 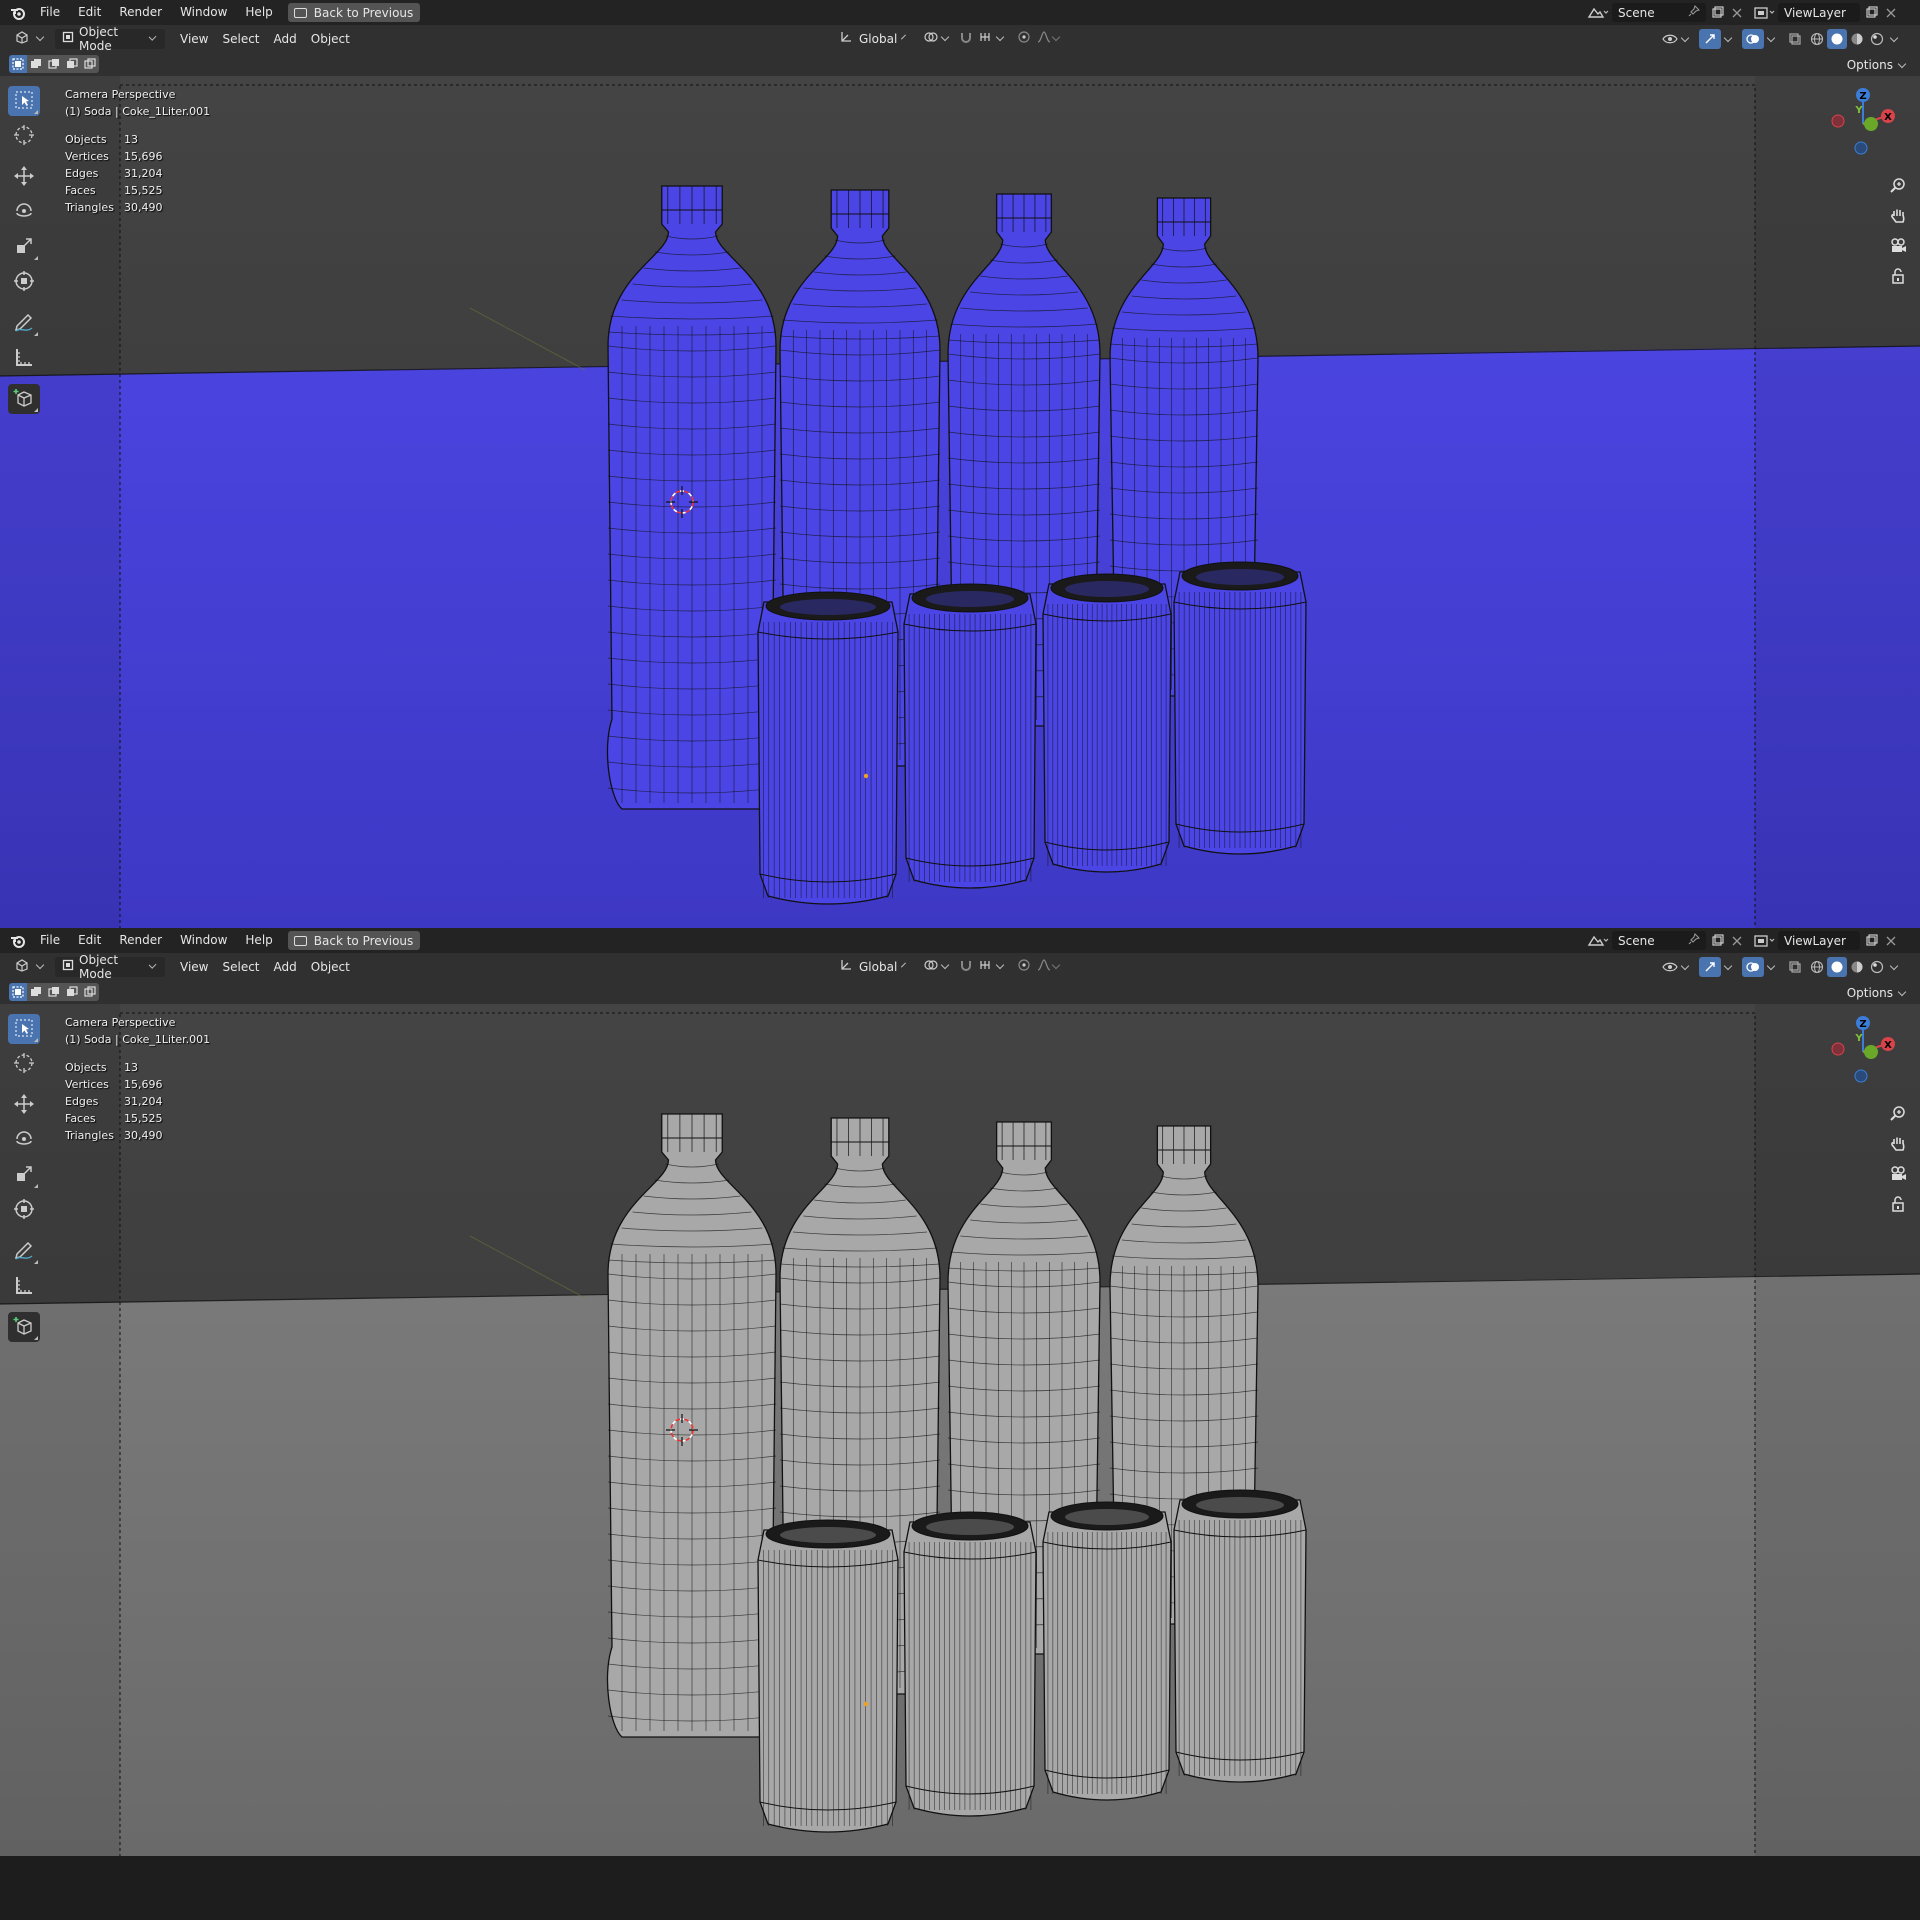 What do you see at coordinates (72, 992) in the screenshot?
I see `select-difference-icon` at bounding box center [72, 992].